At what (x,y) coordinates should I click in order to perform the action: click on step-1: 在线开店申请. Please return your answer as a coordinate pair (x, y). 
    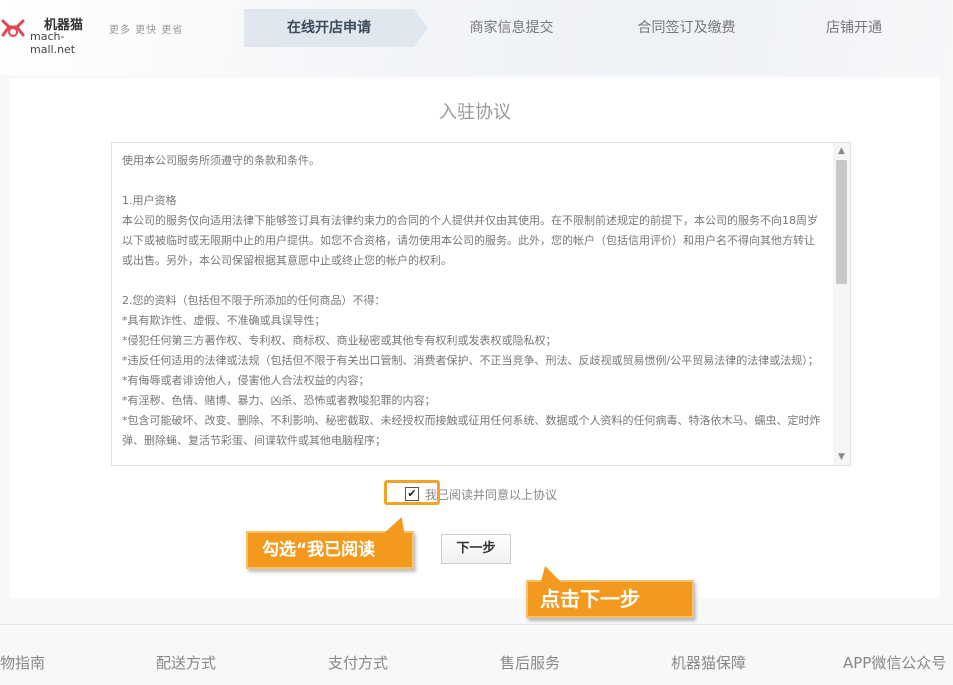
    Looking at the image, I should click on (329, 28).